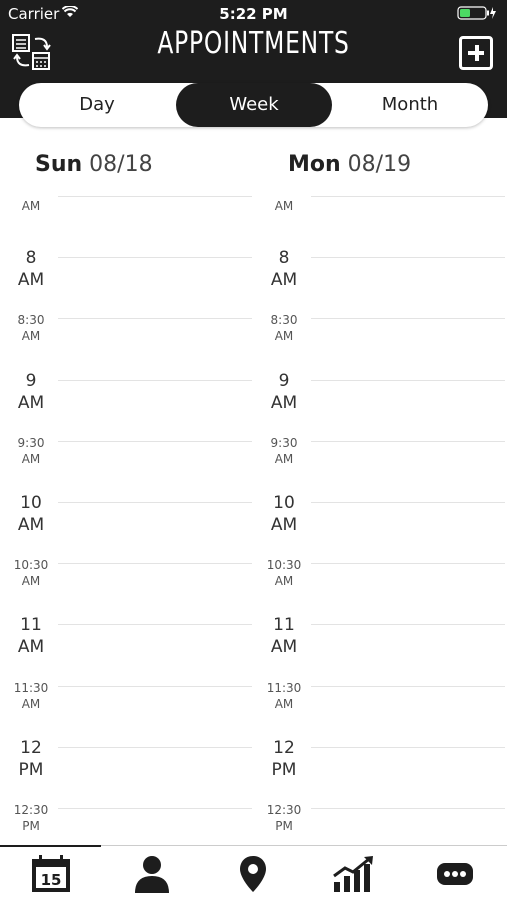 The width and height of the screenshot is (507, 901). What do you see at coordinates (379, 164) in the screenshot?
I see `day-date: 08/19` at bounding box center [379, 164].